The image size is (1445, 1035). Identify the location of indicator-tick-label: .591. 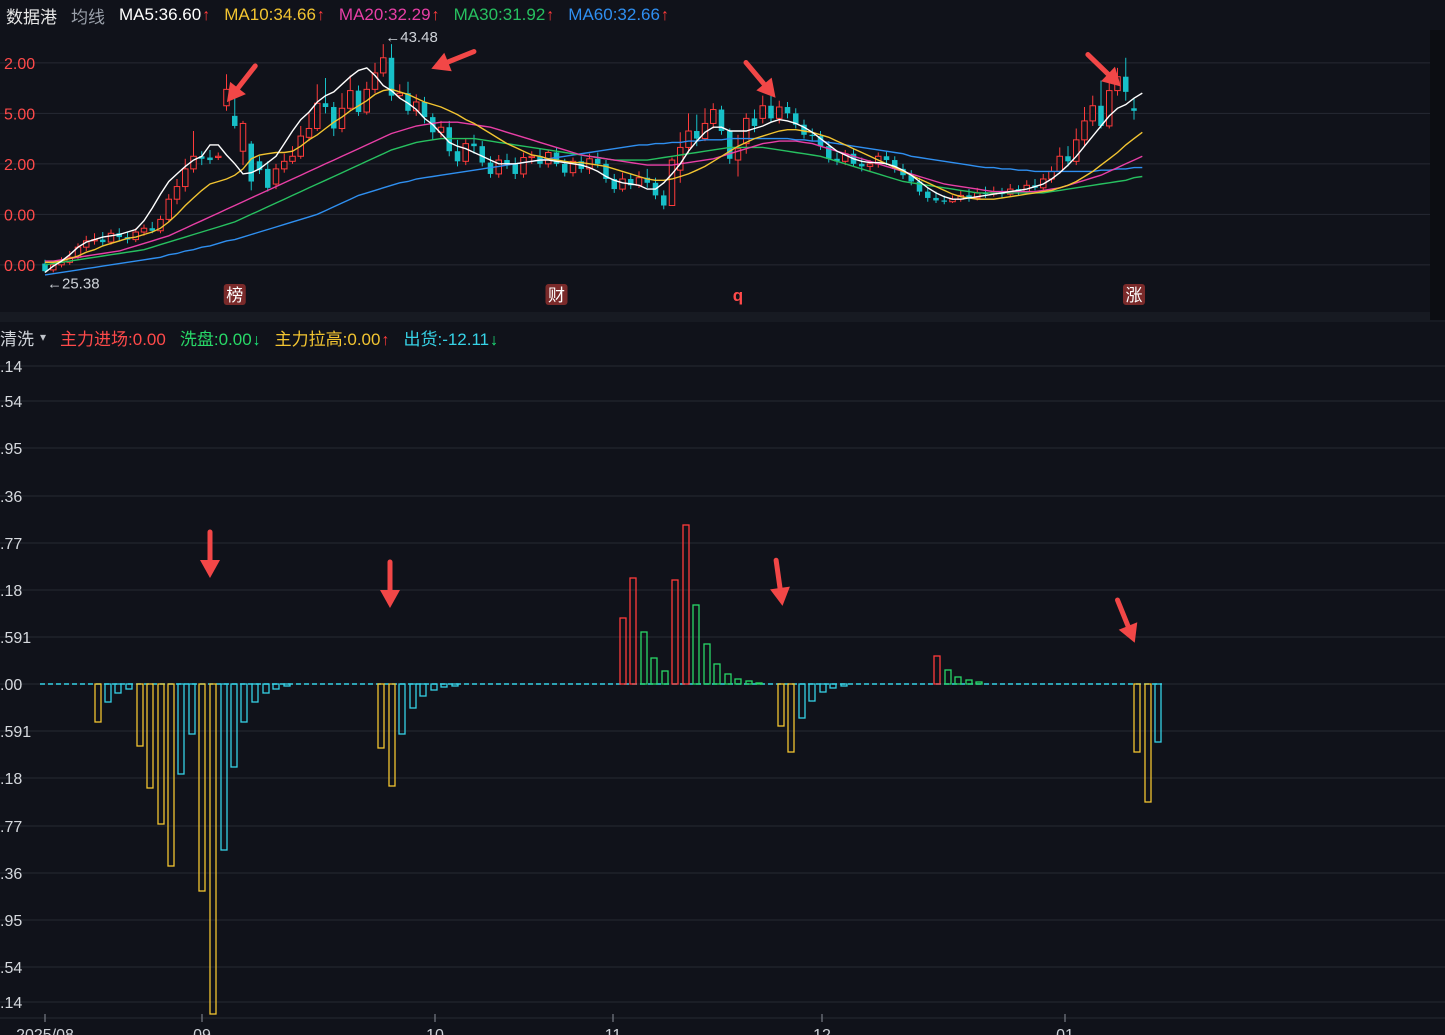
(15, 732).